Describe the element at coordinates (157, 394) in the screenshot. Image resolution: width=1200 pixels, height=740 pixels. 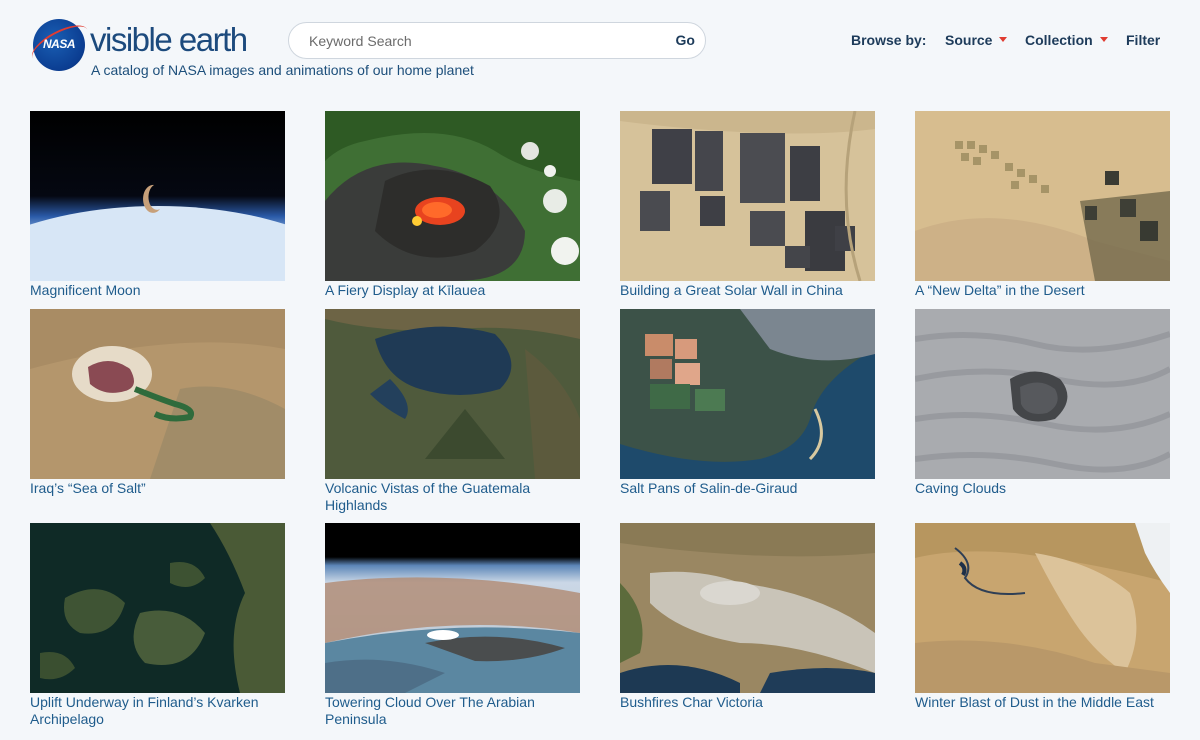
I see `thumbnail-sea-of-salt-image` at that location.